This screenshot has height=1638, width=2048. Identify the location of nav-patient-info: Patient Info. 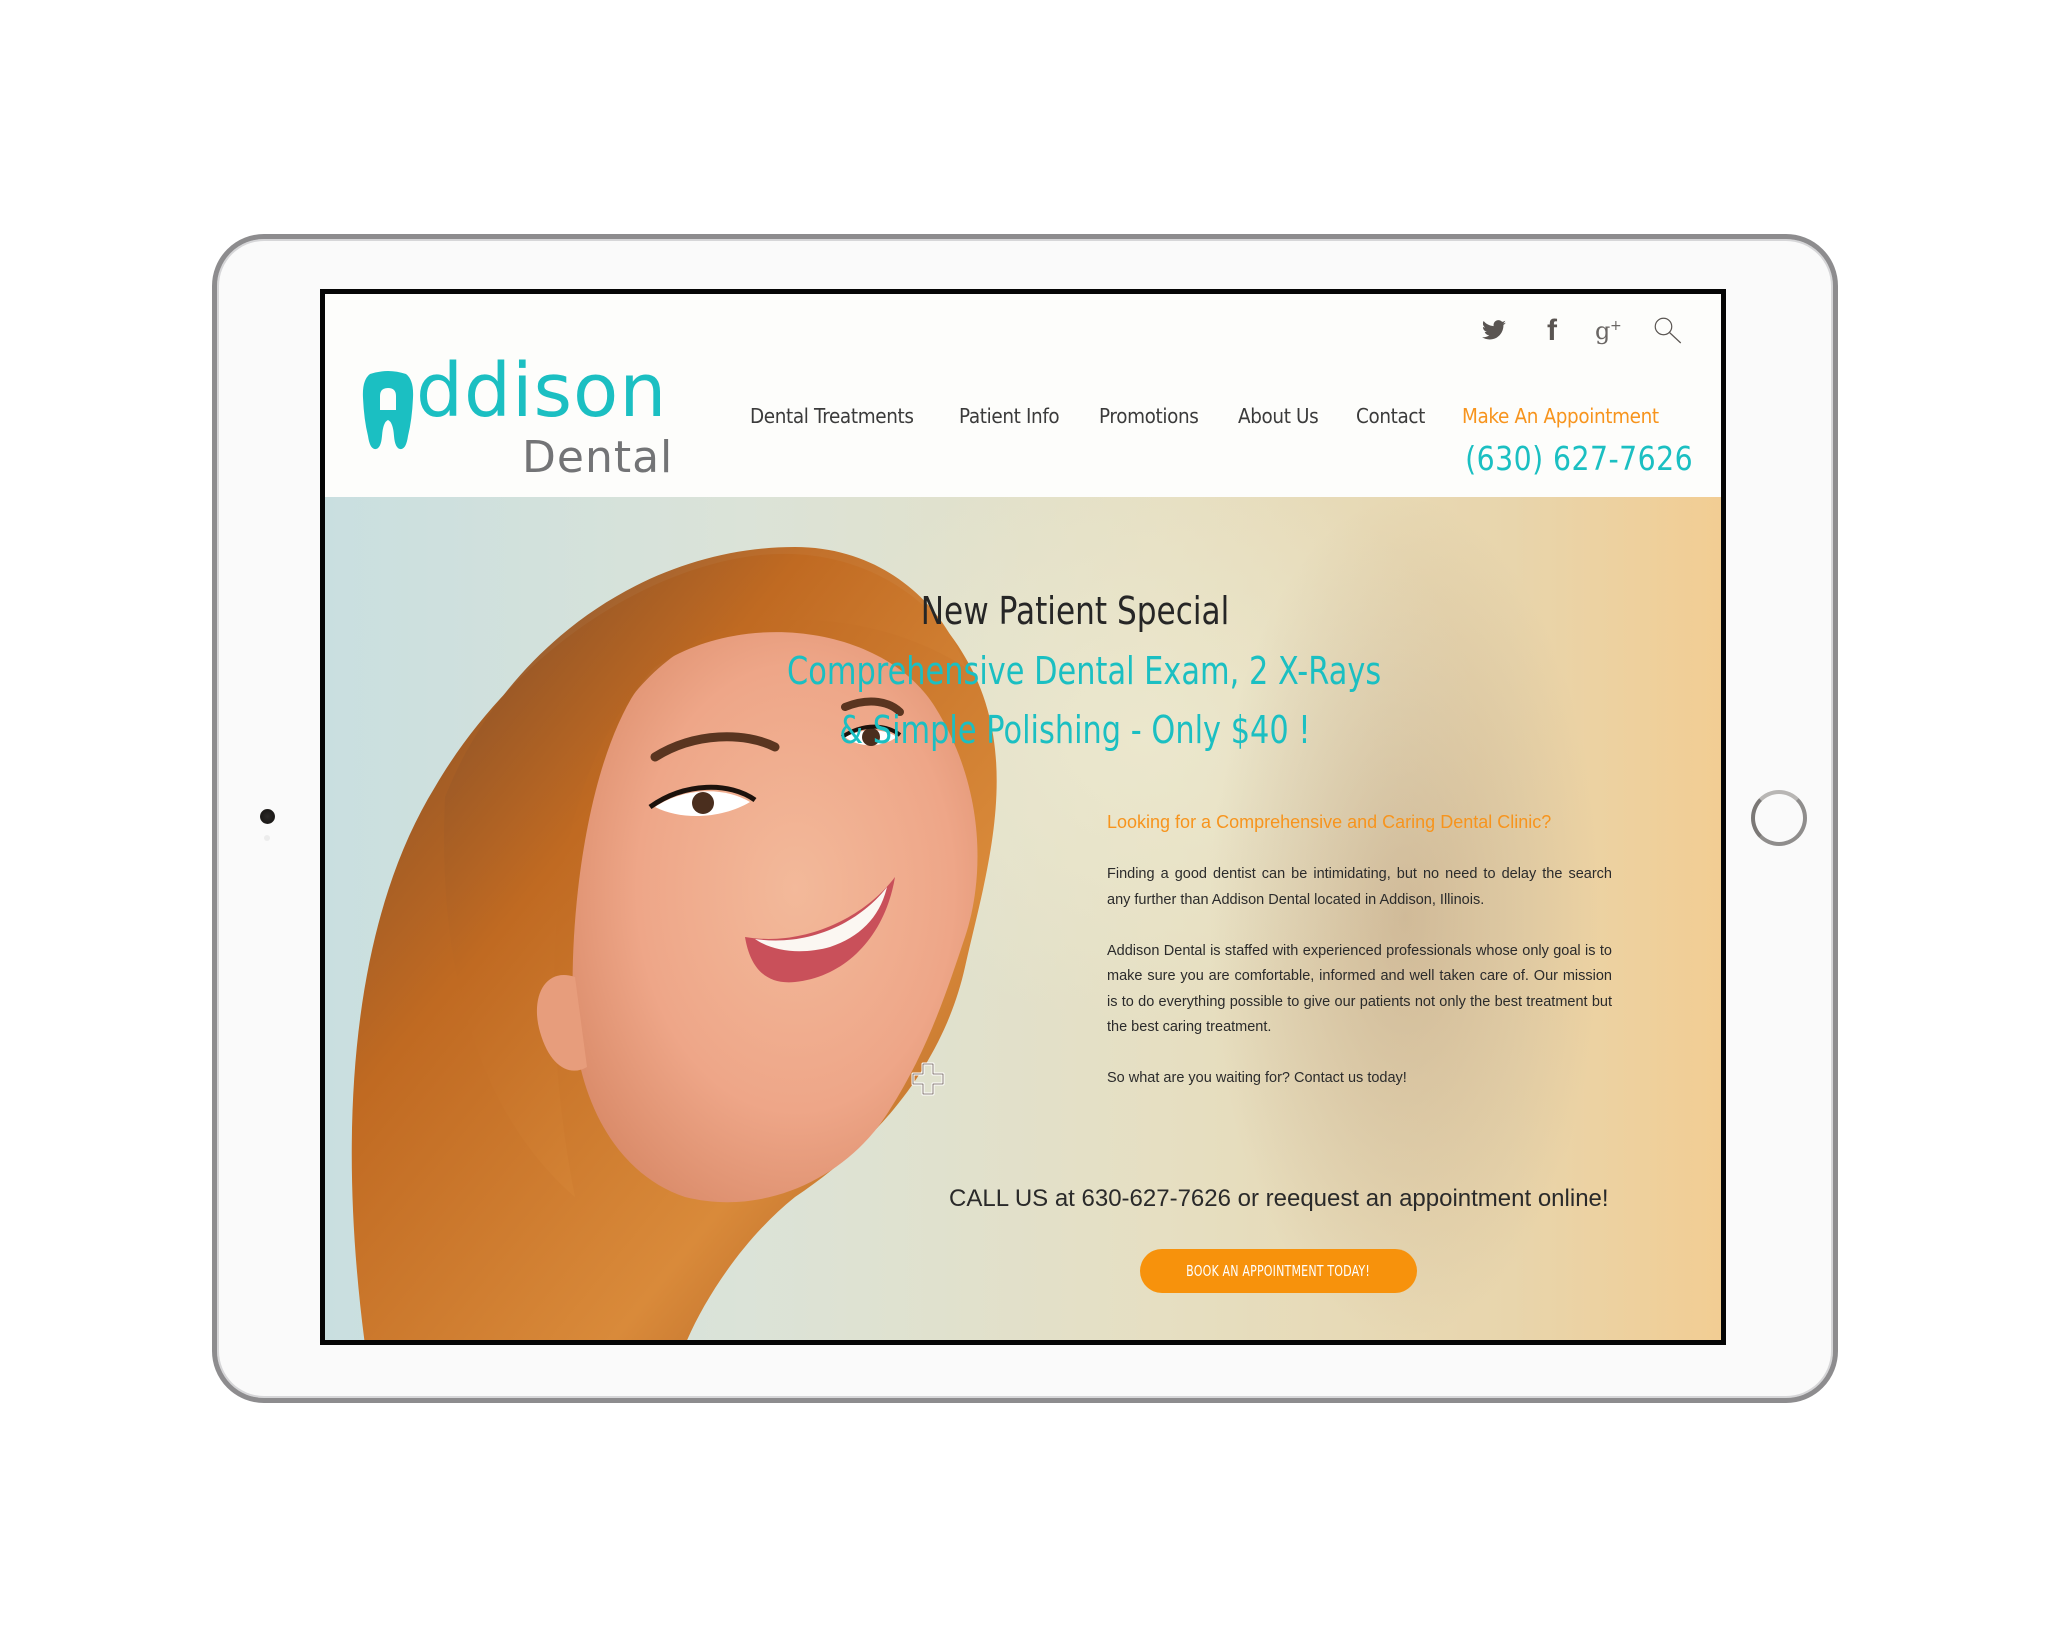
(1009, 416).